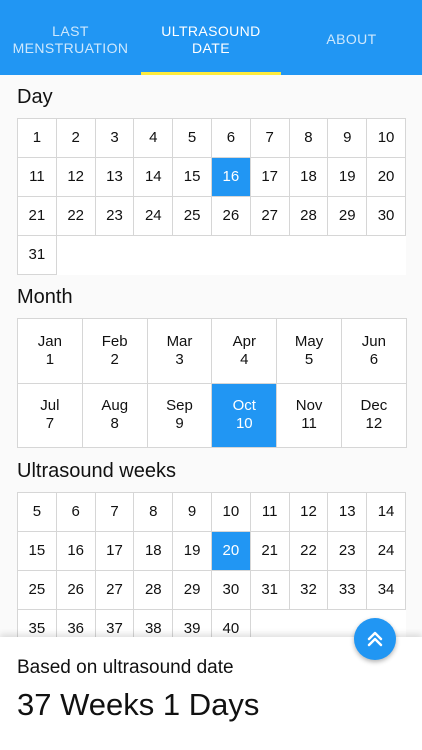  I want to click on tab-last-menstruation: LAST MENSTRUATION, so click(70, 37).